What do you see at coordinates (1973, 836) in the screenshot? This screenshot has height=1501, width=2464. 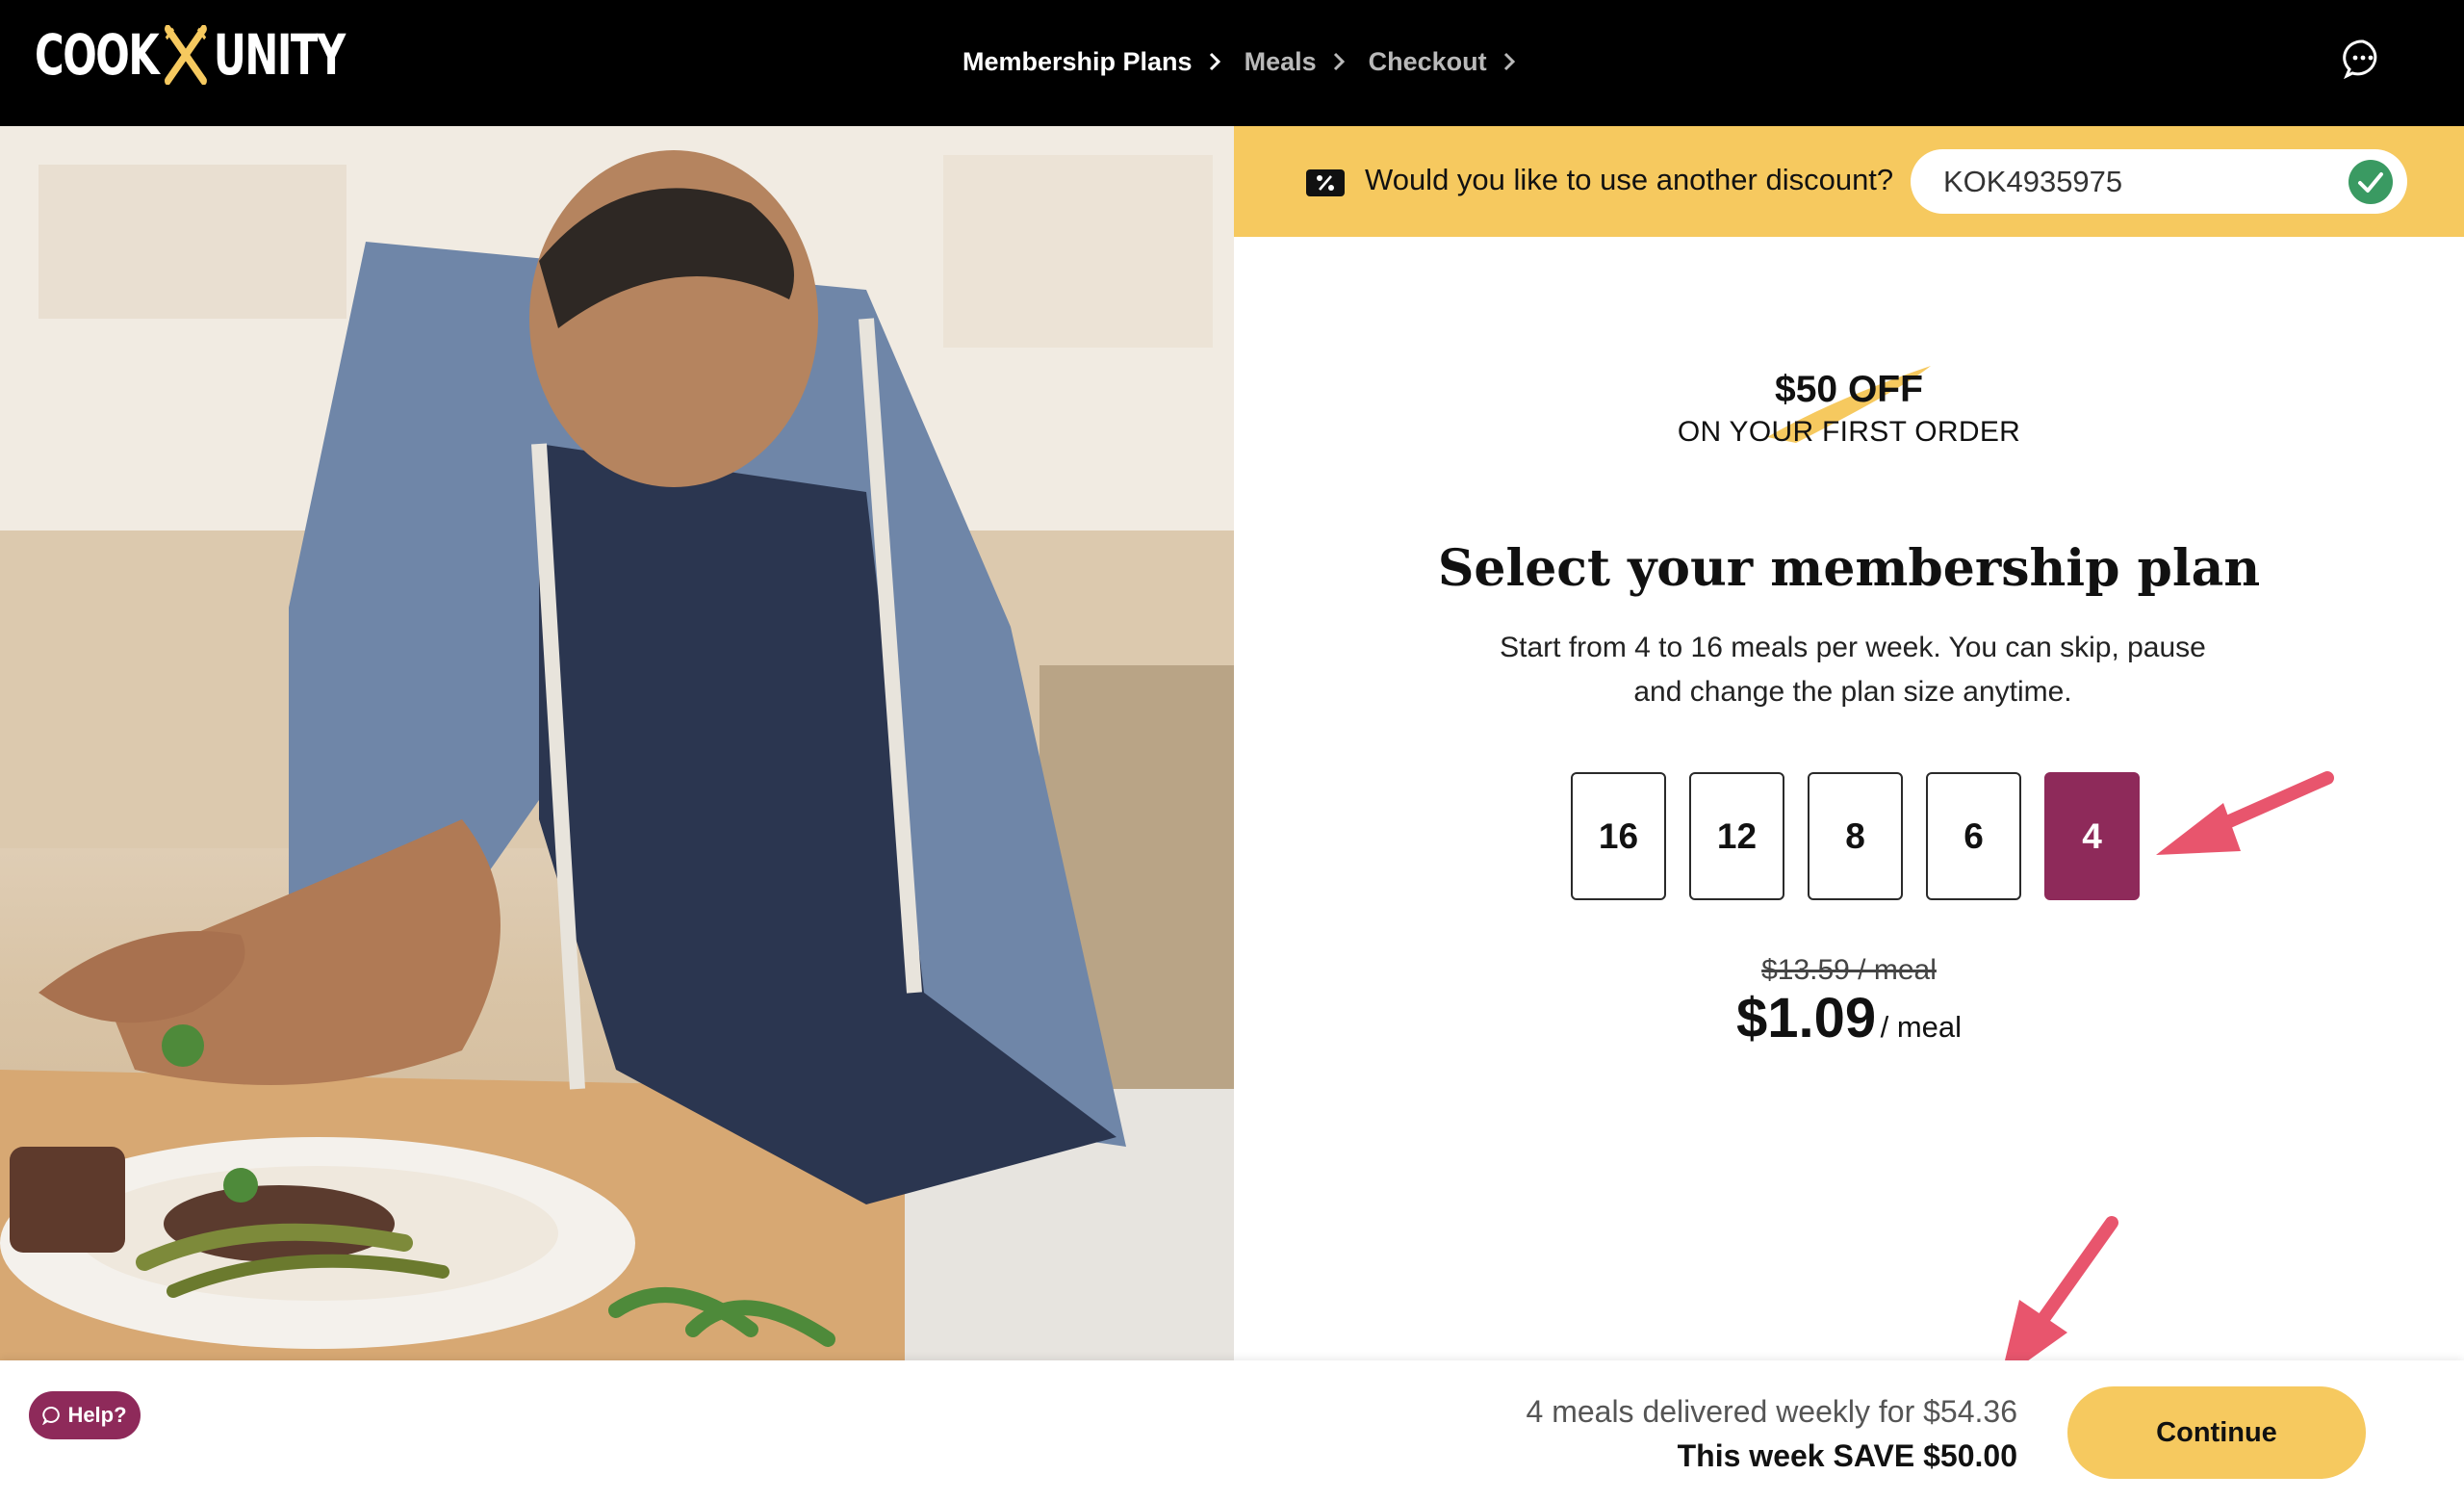 I see `plan-size-6: 6` at bounding box center [1973, 836].